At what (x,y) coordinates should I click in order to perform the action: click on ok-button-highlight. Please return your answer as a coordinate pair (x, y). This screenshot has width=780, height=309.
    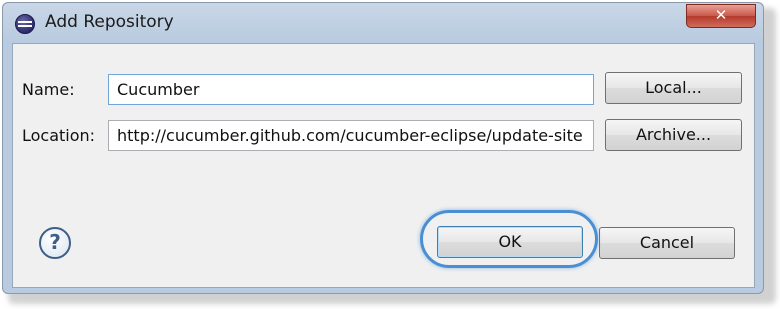
    Looking at the image, I should click on (509, 239).